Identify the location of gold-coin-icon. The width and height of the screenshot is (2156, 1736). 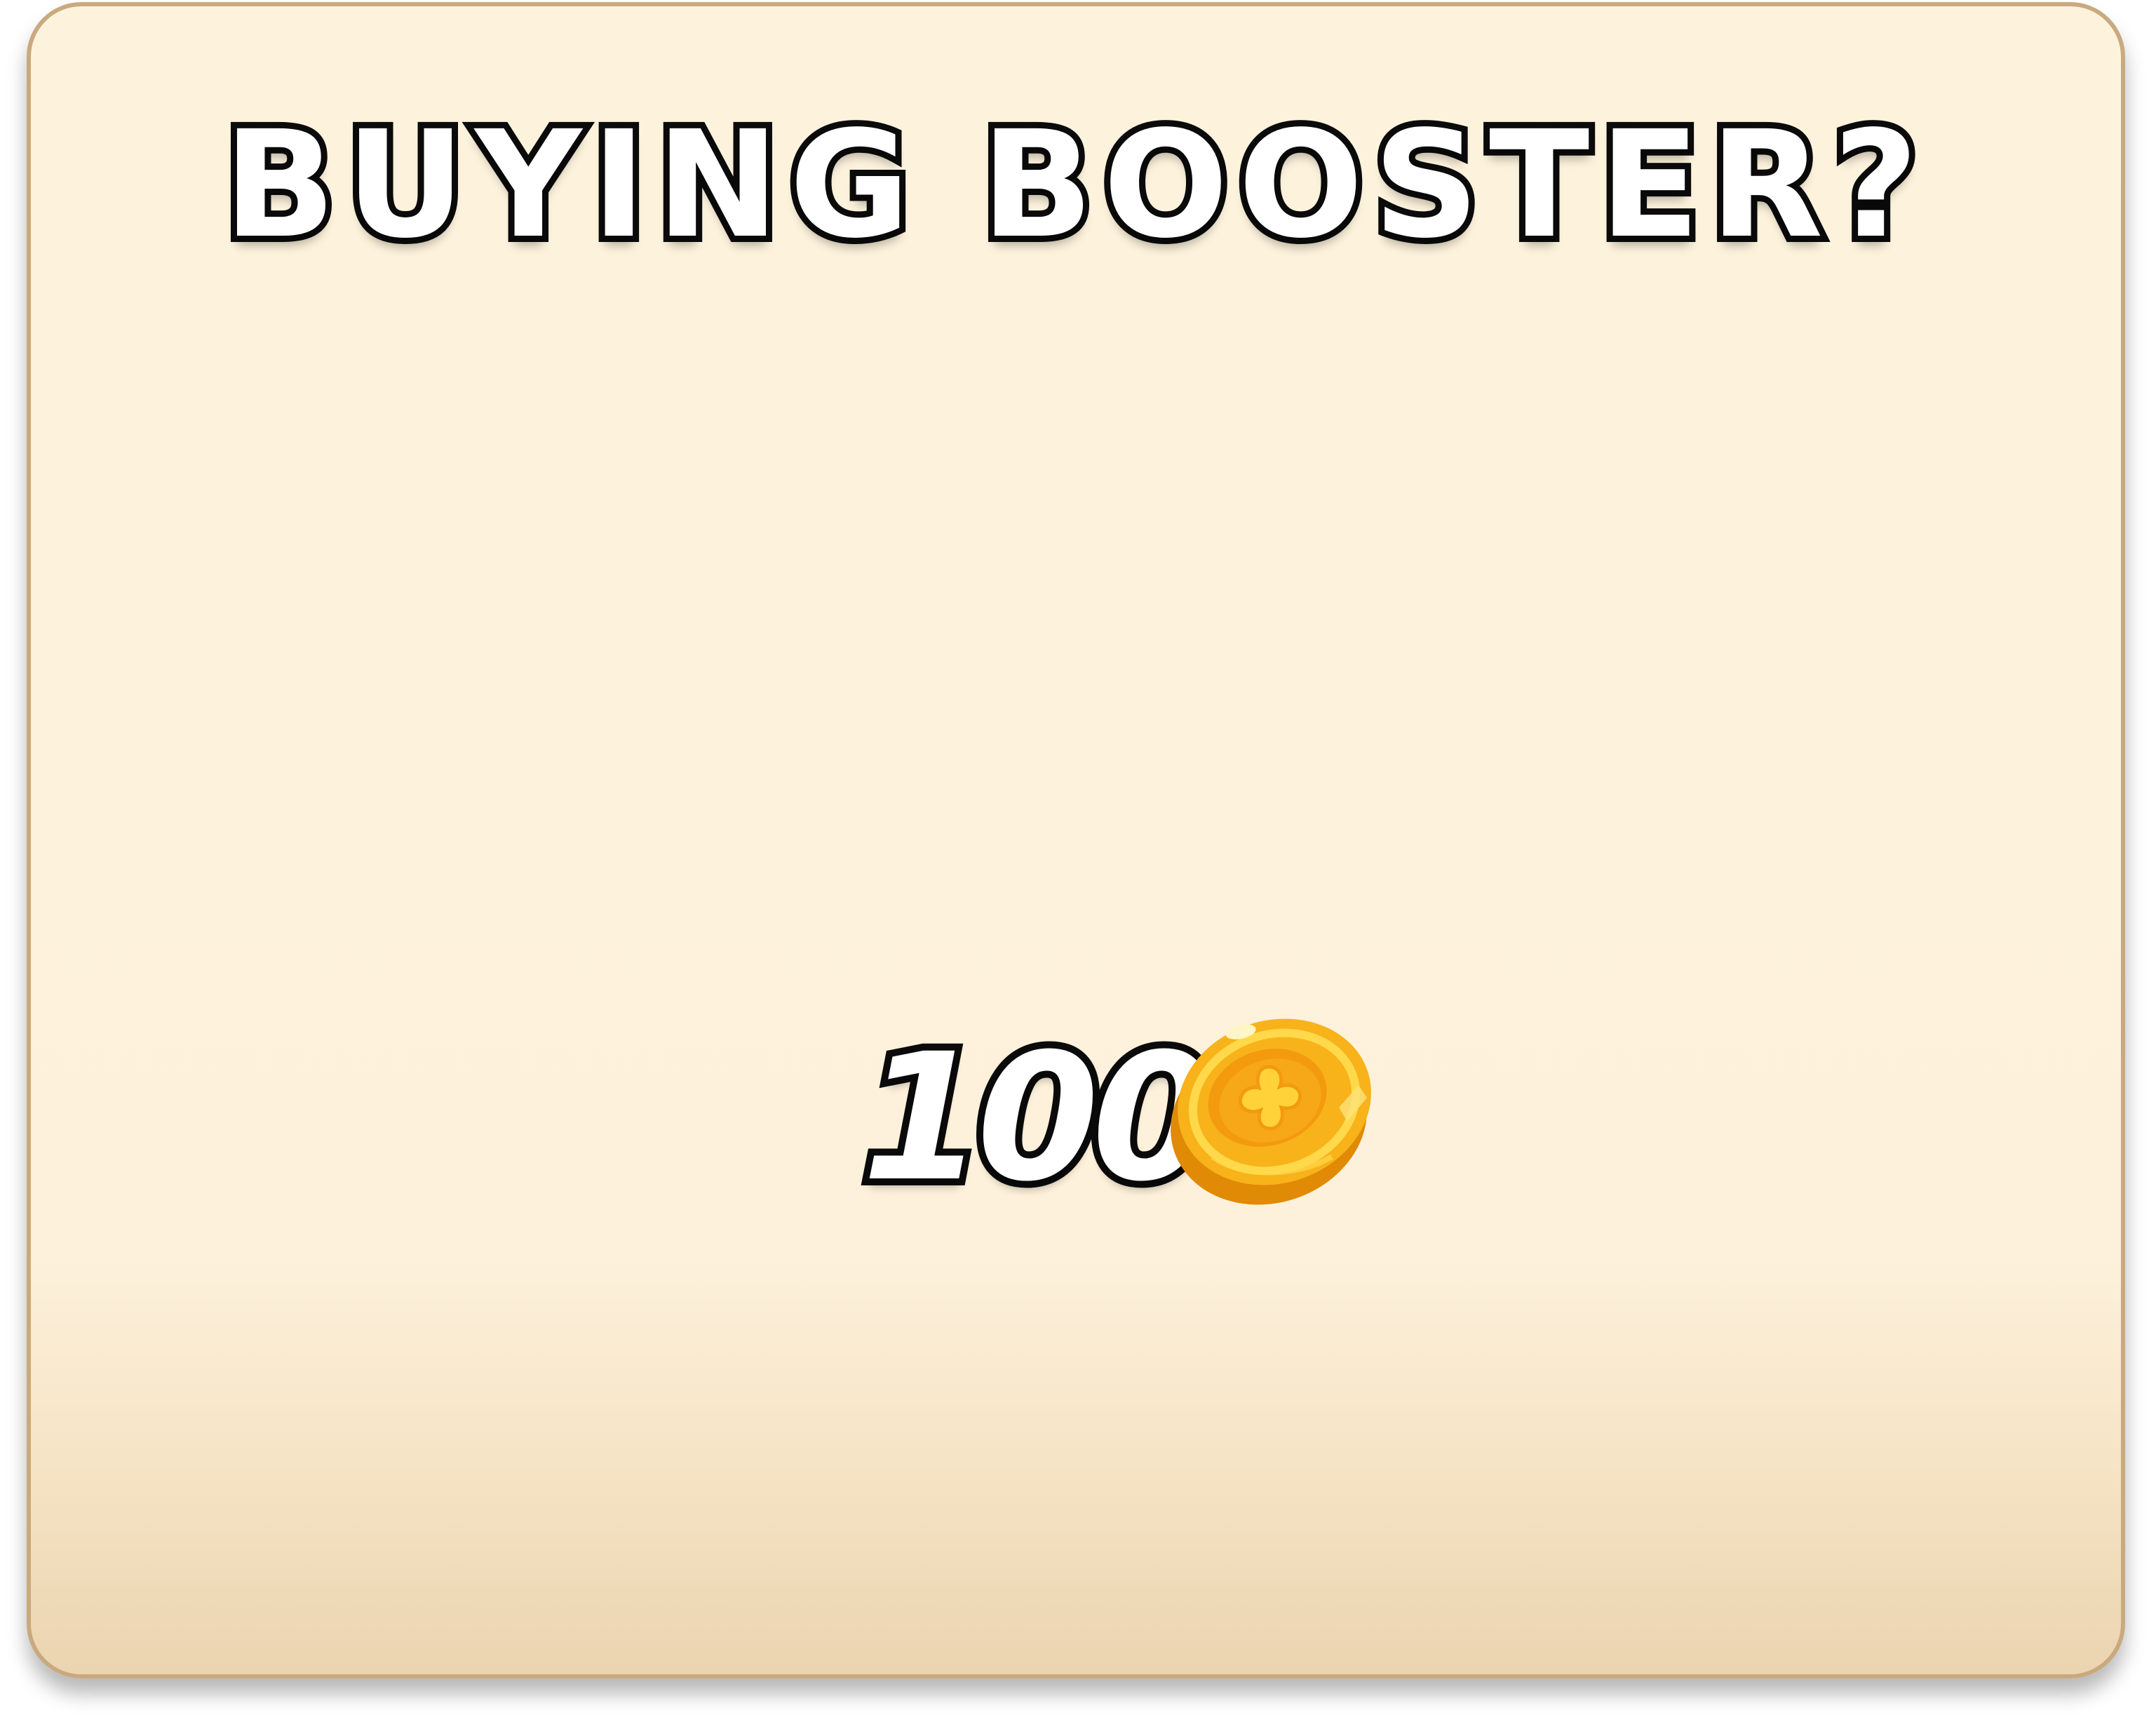
(1272, 1107).